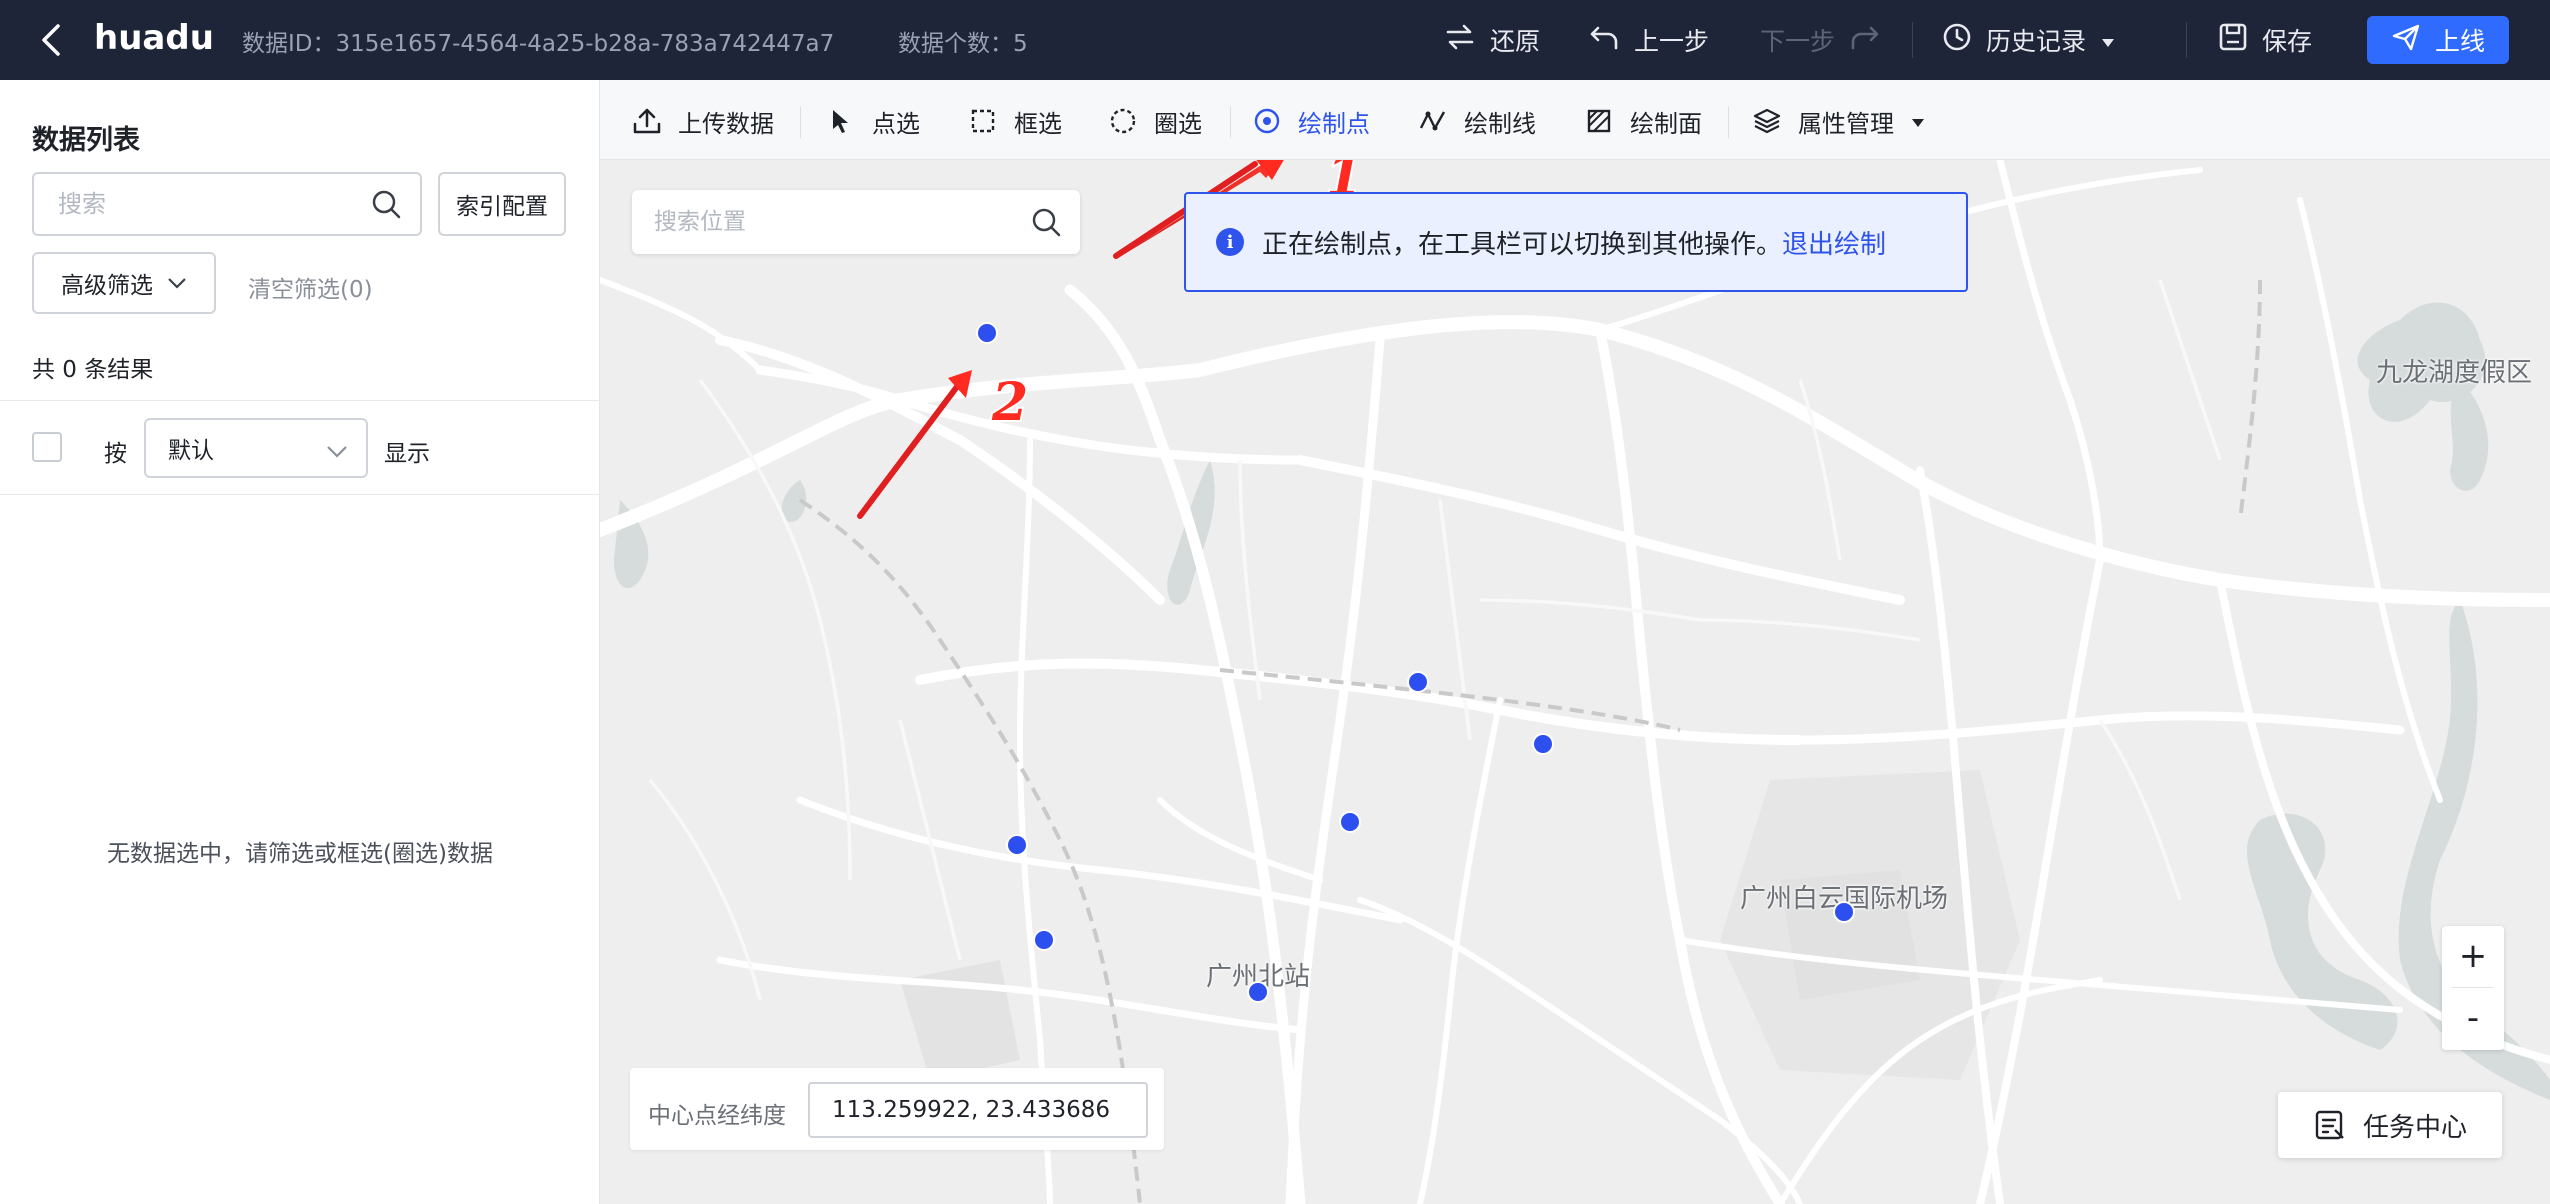 The width and height of the screenshot is (2550, 1204). What do you see at coordinates (1599, 121) in the screenshot?
I see `polygon-icon` at bounding box center [1599, 121].